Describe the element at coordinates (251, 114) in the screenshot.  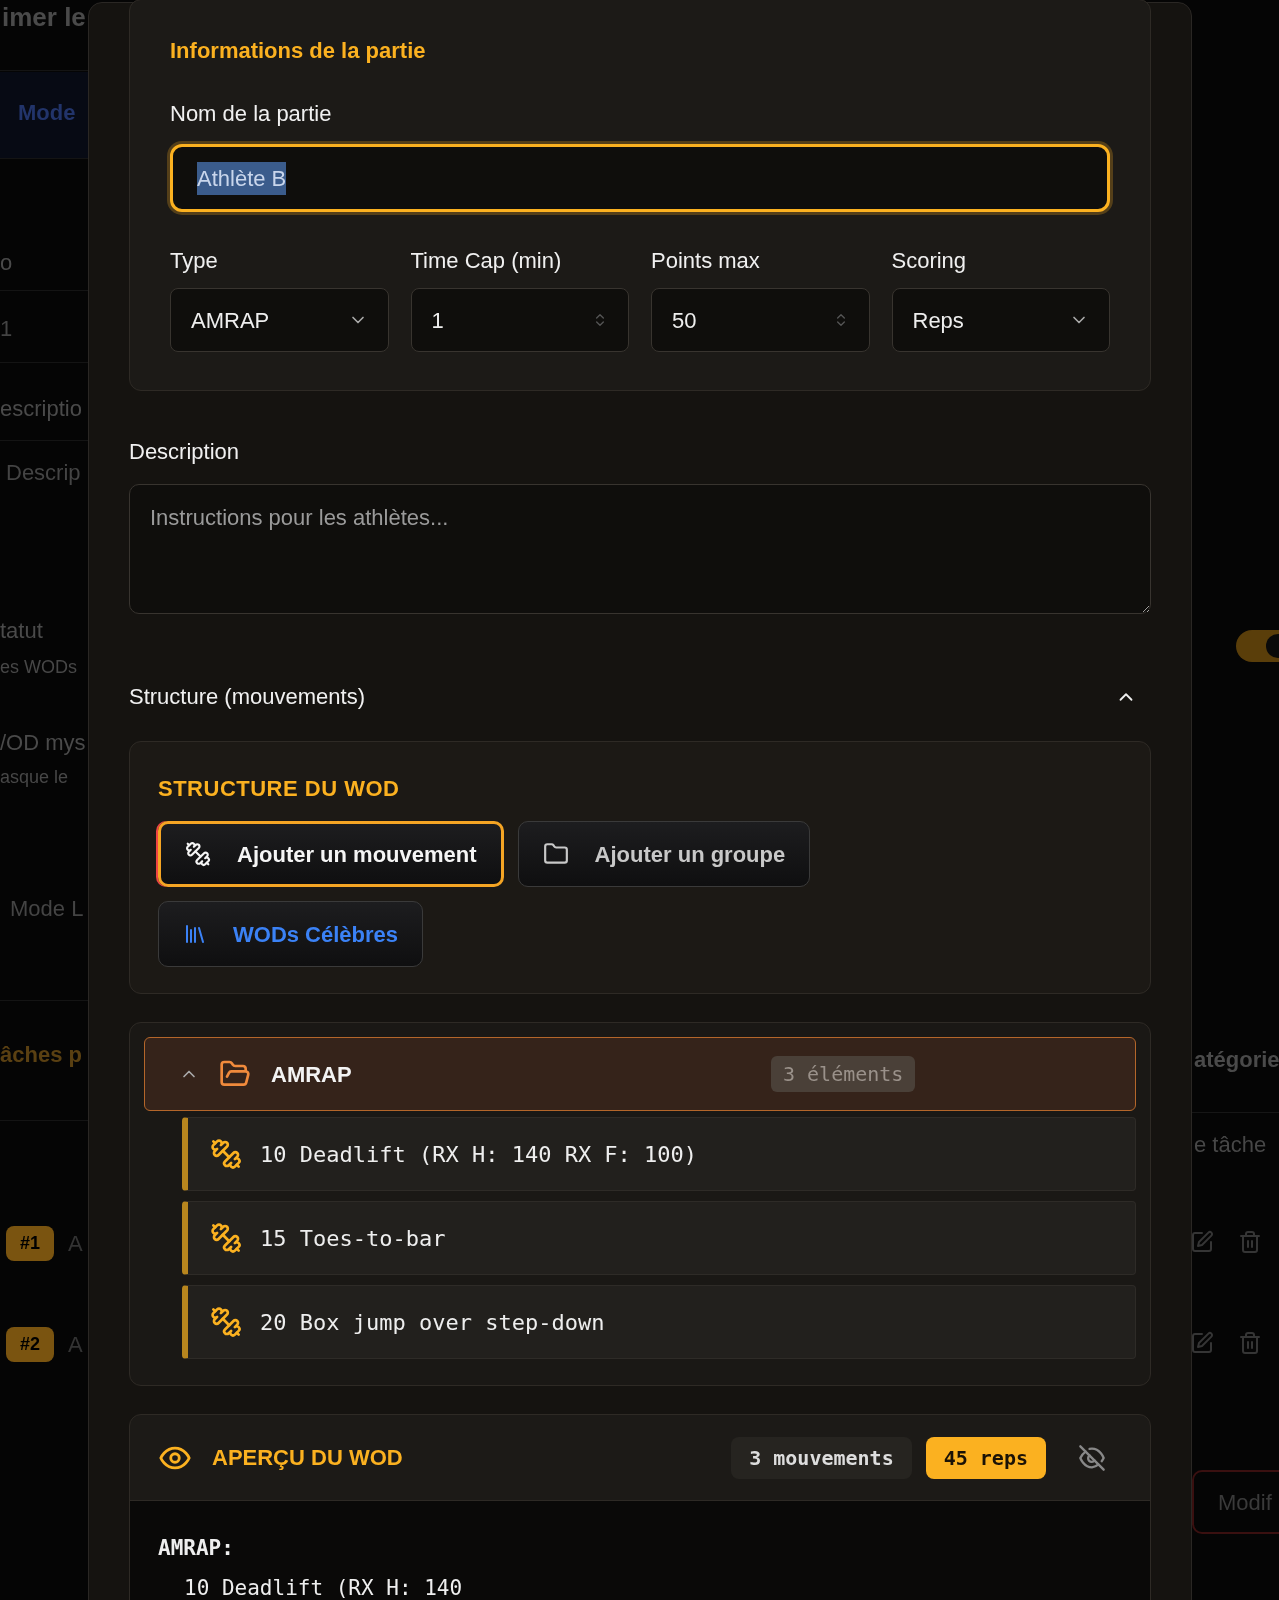
I see `field-label: Nom de la partie` at that location.